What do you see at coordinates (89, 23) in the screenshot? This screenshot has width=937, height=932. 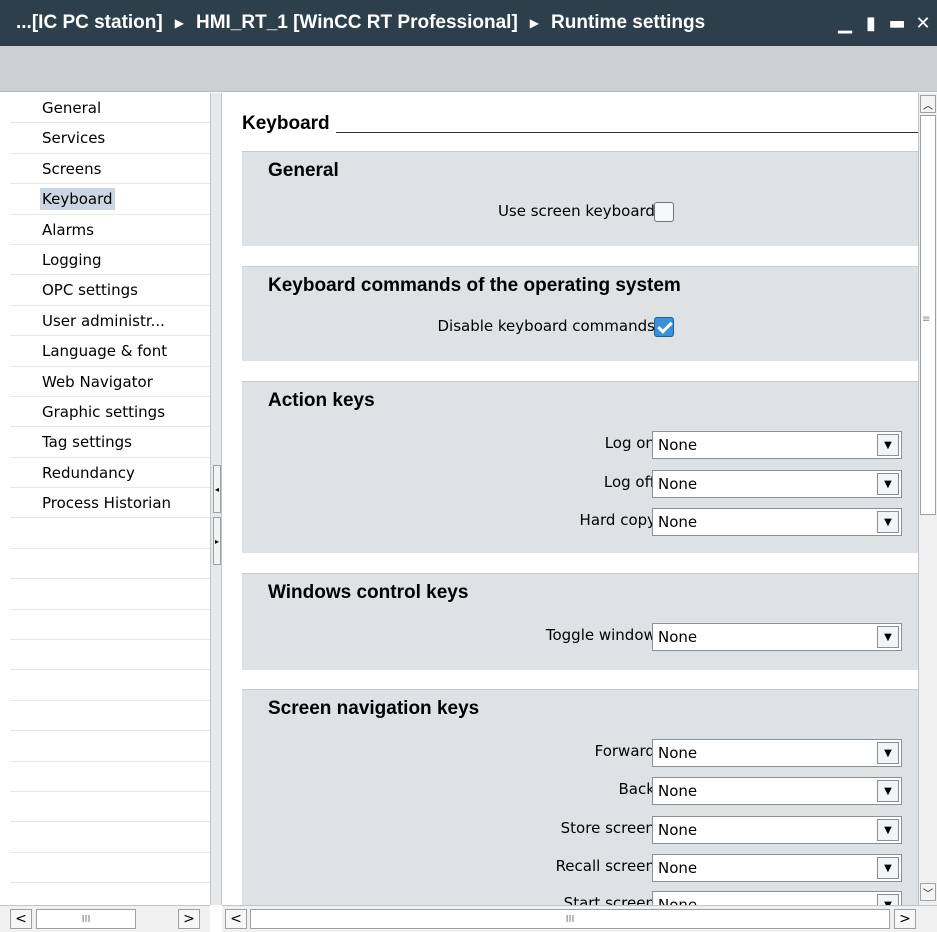 I see `breadcrumb-station: ...[IC PC station]` at bounding box center [89, 23].